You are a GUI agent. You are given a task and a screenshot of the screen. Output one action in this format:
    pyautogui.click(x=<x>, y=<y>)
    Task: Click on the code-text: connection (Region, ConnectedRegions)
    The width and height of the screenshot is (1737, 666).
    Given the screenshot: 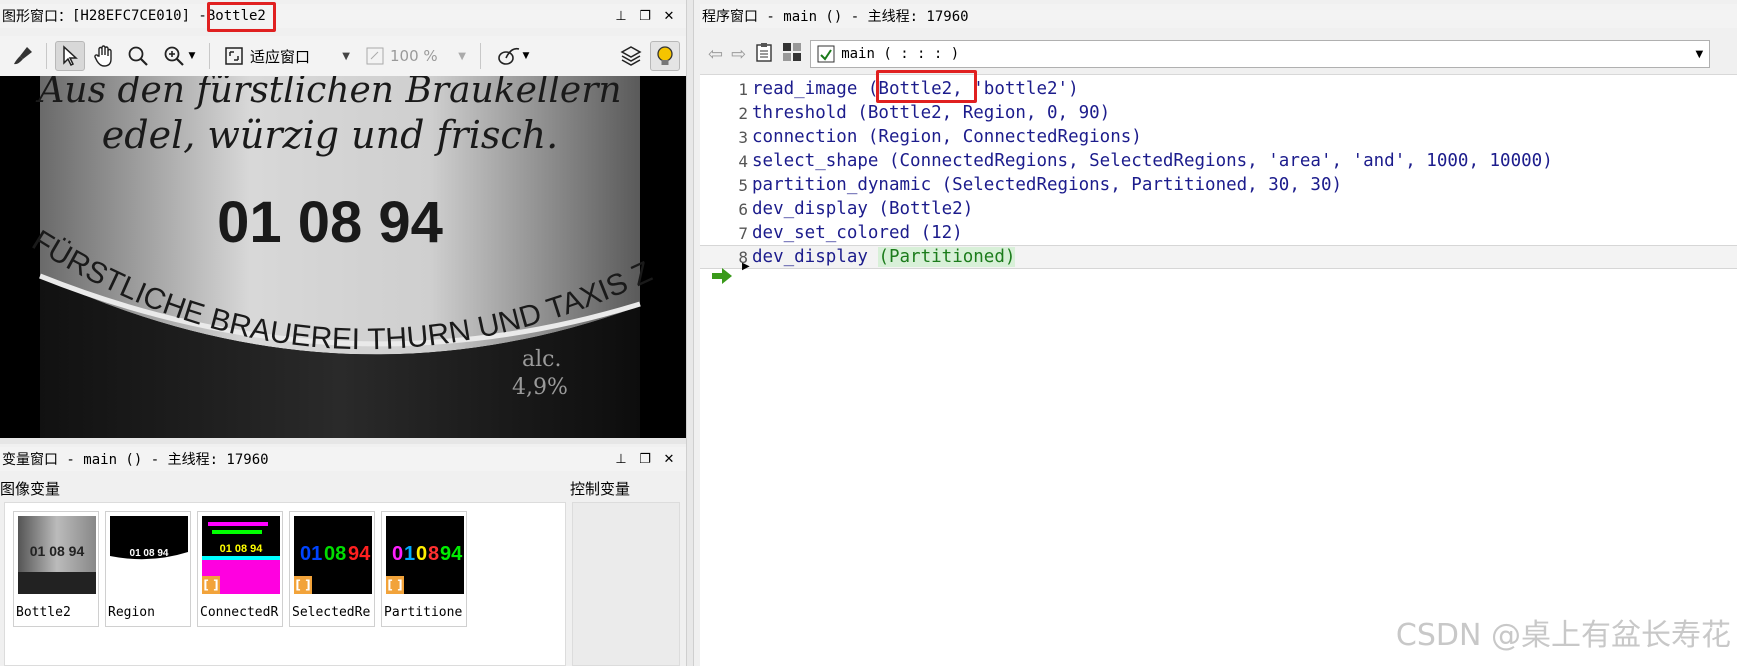 What is the action you would take?
    pyautogui.click(x=947, y=137)
    